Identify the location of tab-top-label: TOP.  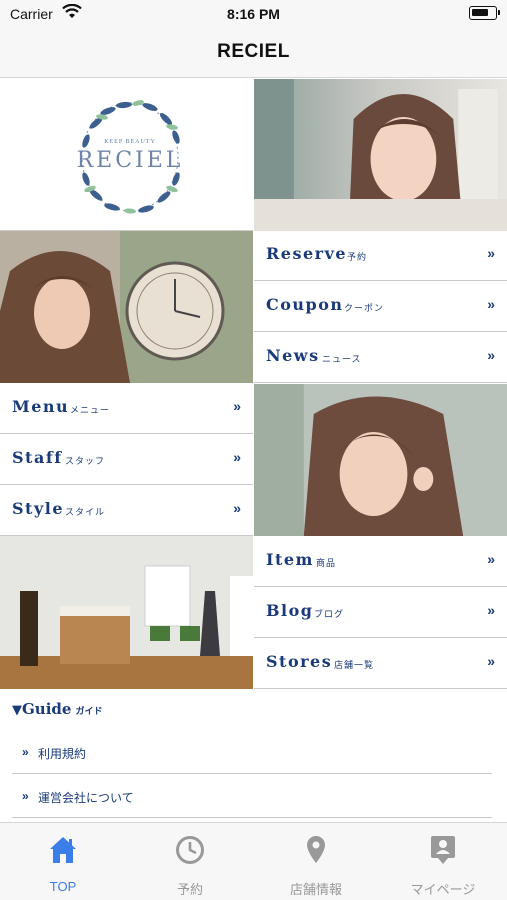
(63, 886).